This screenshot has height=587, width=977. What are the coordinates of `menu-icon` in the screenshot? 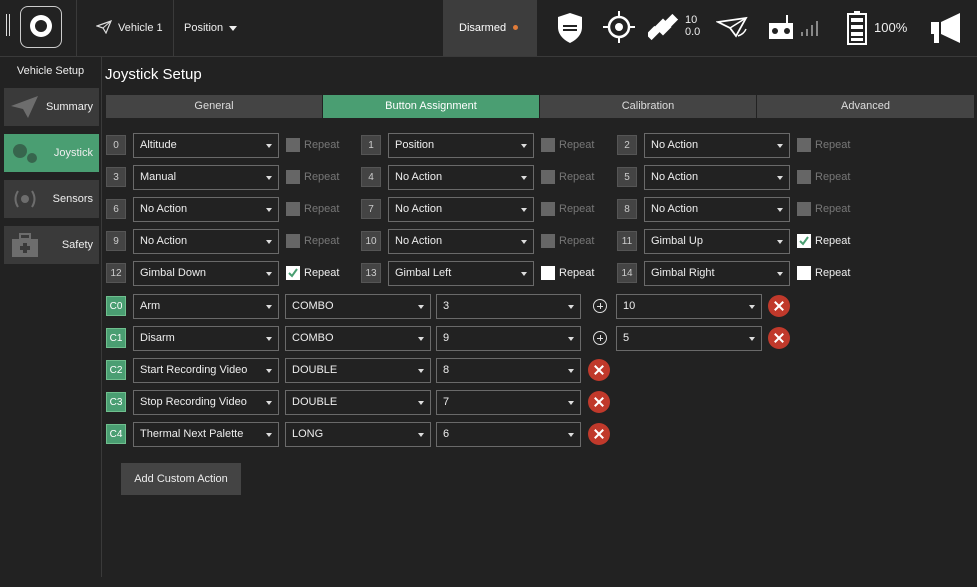 It's located at (9, 25).